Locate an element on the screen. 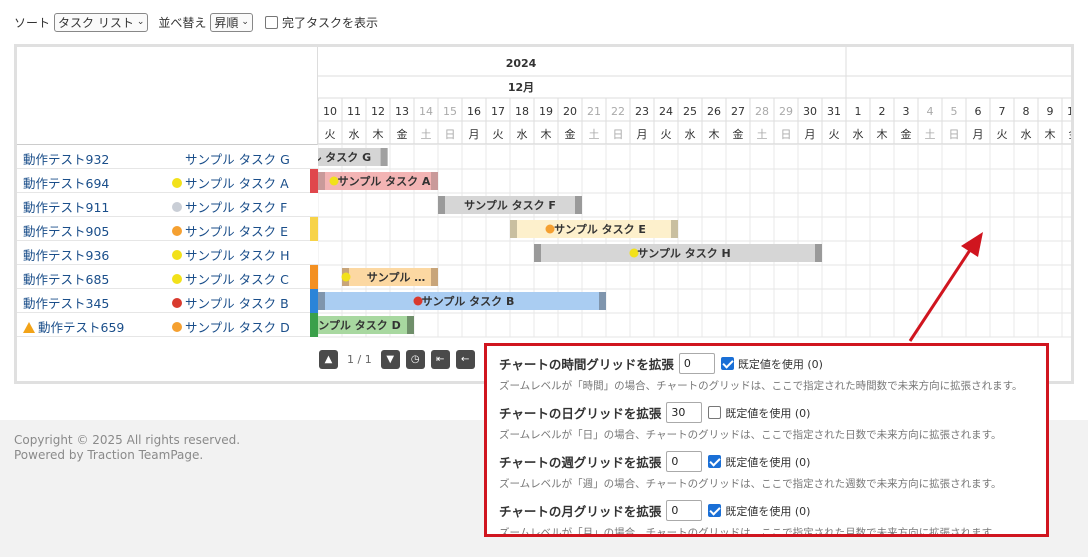  task-name-text: 動作テスト936 is located at coordinates (66, 255).